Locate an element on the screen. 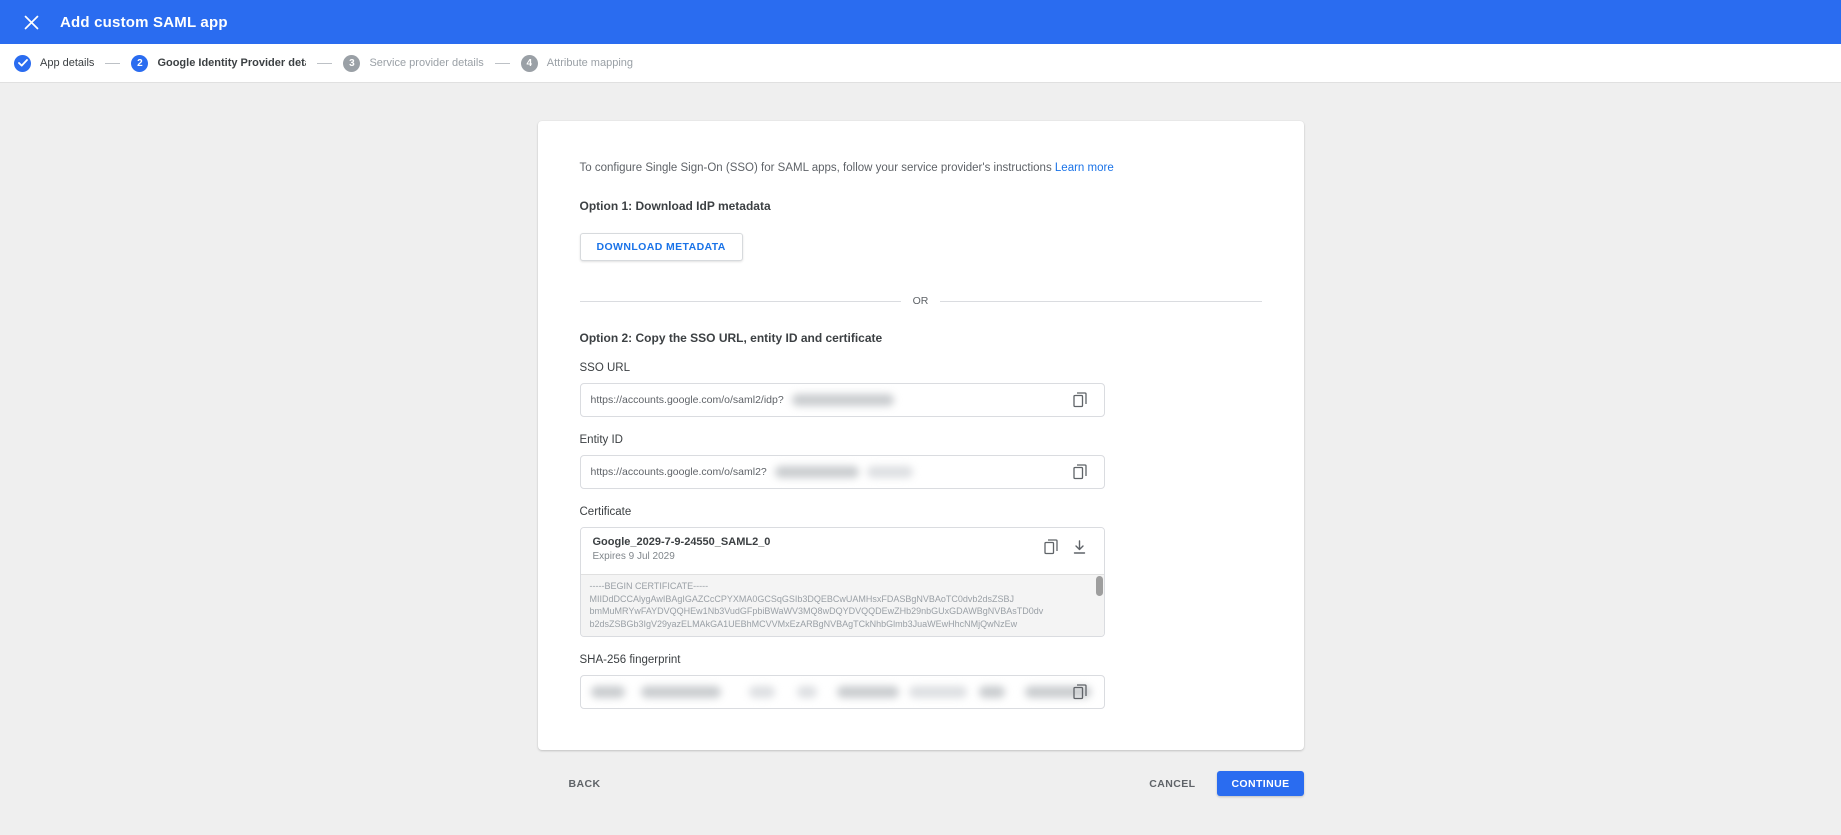 Image resolution: width=1841 pixels, height=835 pixels. cancel-button: CANCEL is located at coordinates (1172, 784).